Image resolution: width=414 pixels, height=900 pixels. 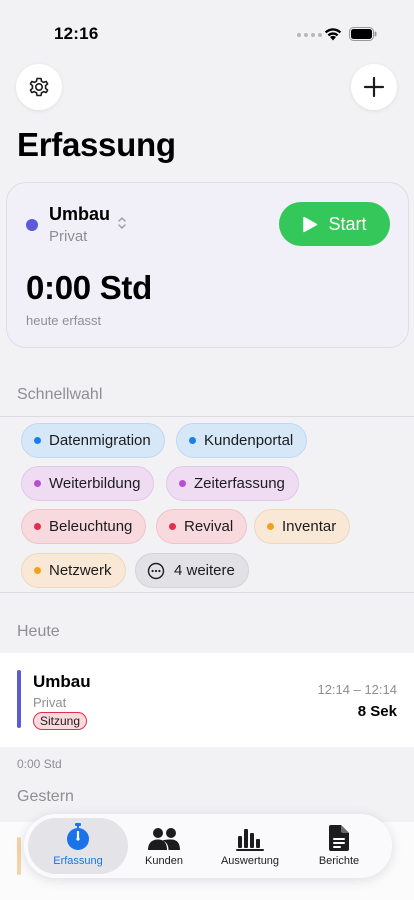 I want to click on section-header-today: Heute, so click(x=38, y=631).